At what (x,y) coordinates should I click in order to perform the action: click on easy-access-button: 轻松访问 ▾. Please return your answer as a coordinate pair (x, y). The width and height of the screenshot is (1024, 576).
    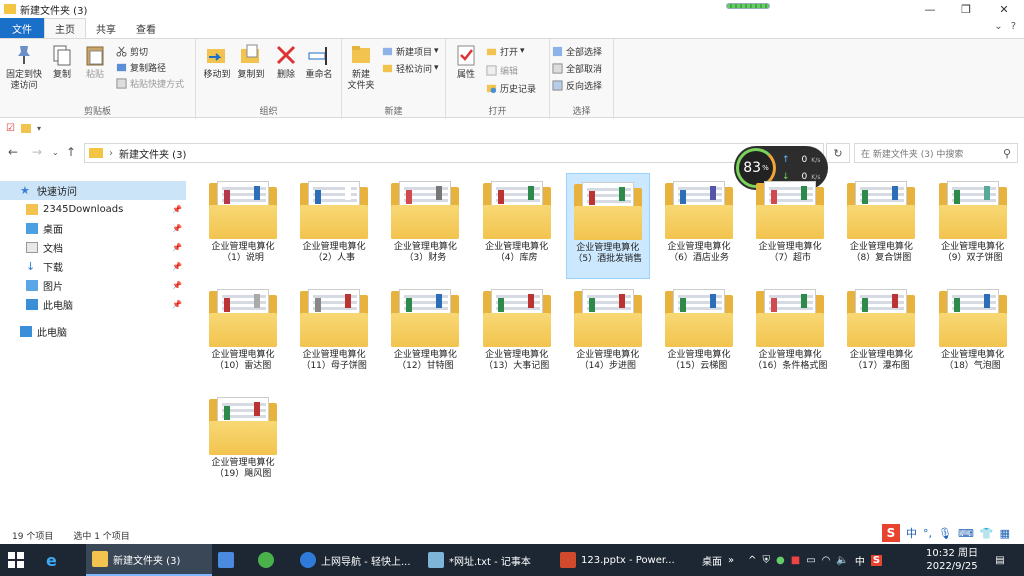
    Looking at the image, I should click on (410, 68).